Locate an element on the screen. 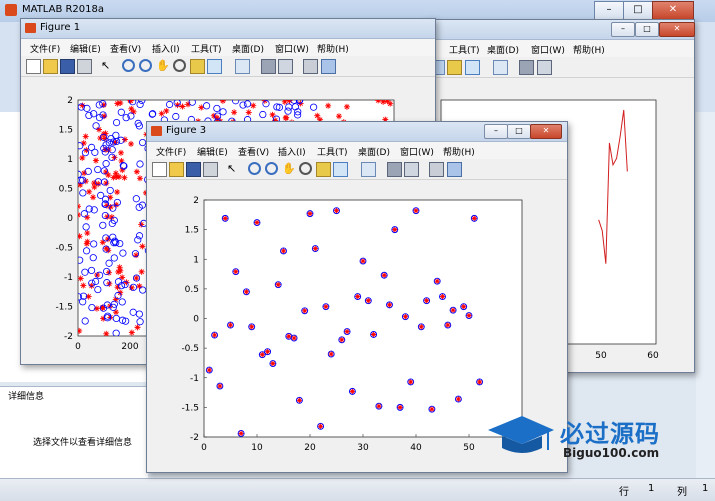 This screenshot has height=501, width=715. status-bar: 行 1 列 1 is located at coordinates (357, 489).